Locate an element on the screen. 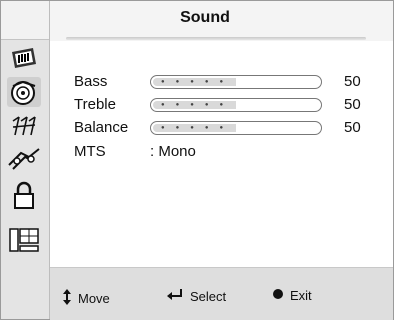 The image size is (394, 320). footer-help-bar: Move Select Exit is located at coordinates (221, 293).